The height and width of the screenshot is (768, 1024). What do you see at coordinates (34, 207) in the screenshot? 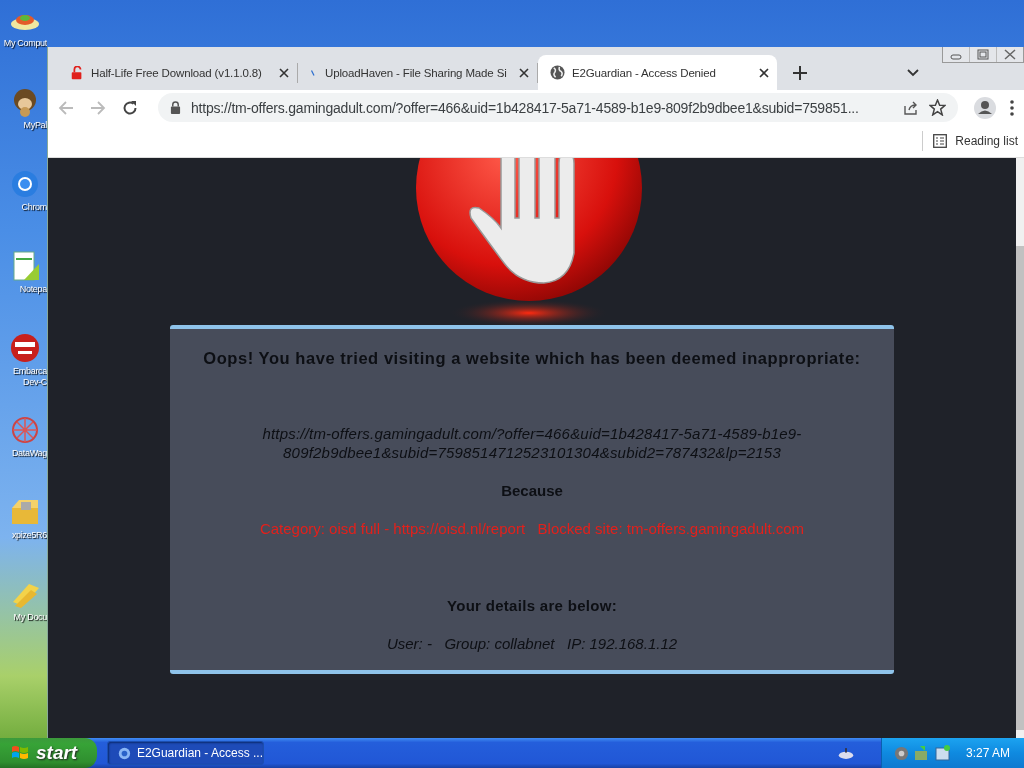
I see `desktop-icon-label: Chrom` at bounding box center [34, 207].